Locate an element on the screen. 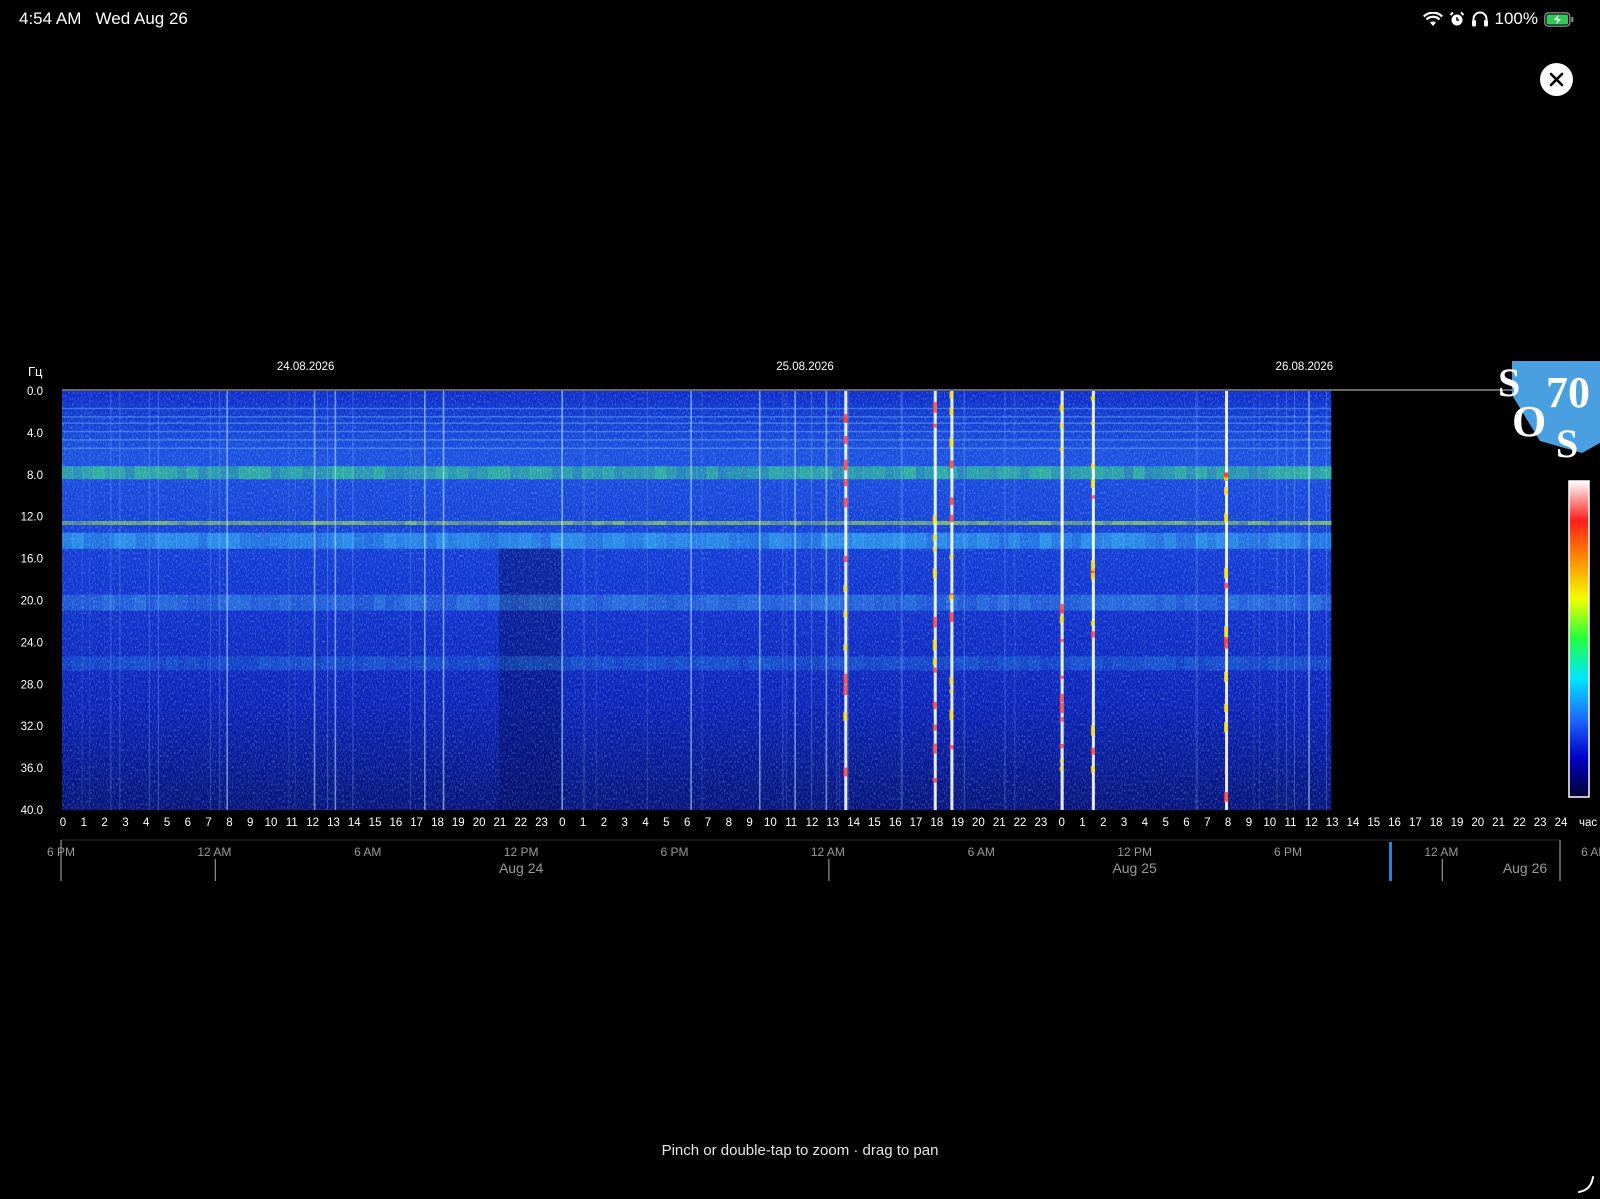 Image resolution: width=1600 pixels, height=1199 pixels. hour-tick-label: 9 is located at coordinates (749, 823).